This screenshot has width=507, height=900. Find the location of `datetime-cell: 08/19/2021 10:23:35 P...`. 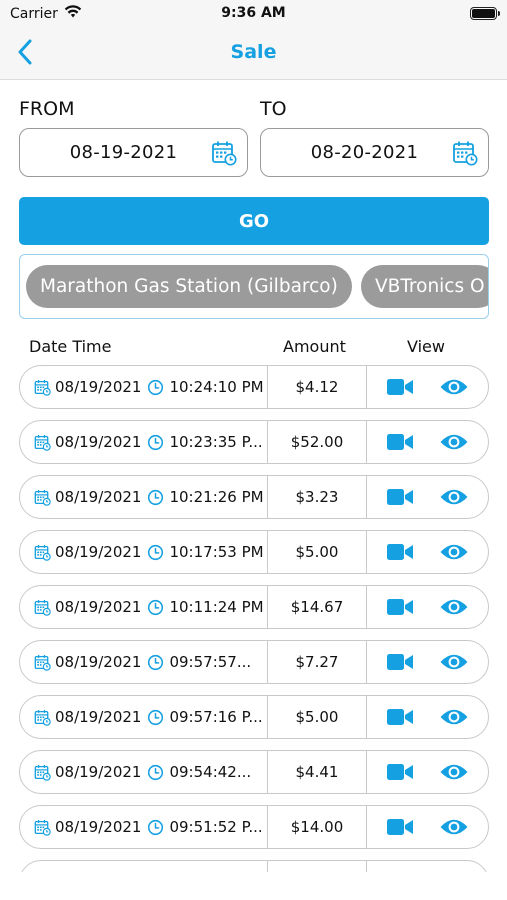

datetime-cell: 08/19/2021 10:23:35 P... is located at coordinates (144, 442).